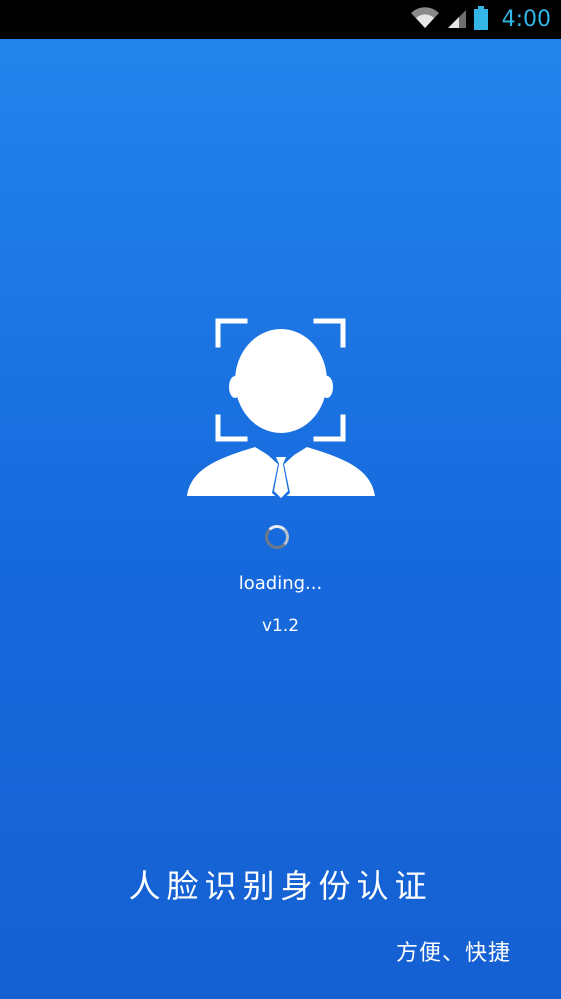  Describe the element at coordinates (281, 410) in the screenshot. I see `face-recognition-avatar-icon` at that location.